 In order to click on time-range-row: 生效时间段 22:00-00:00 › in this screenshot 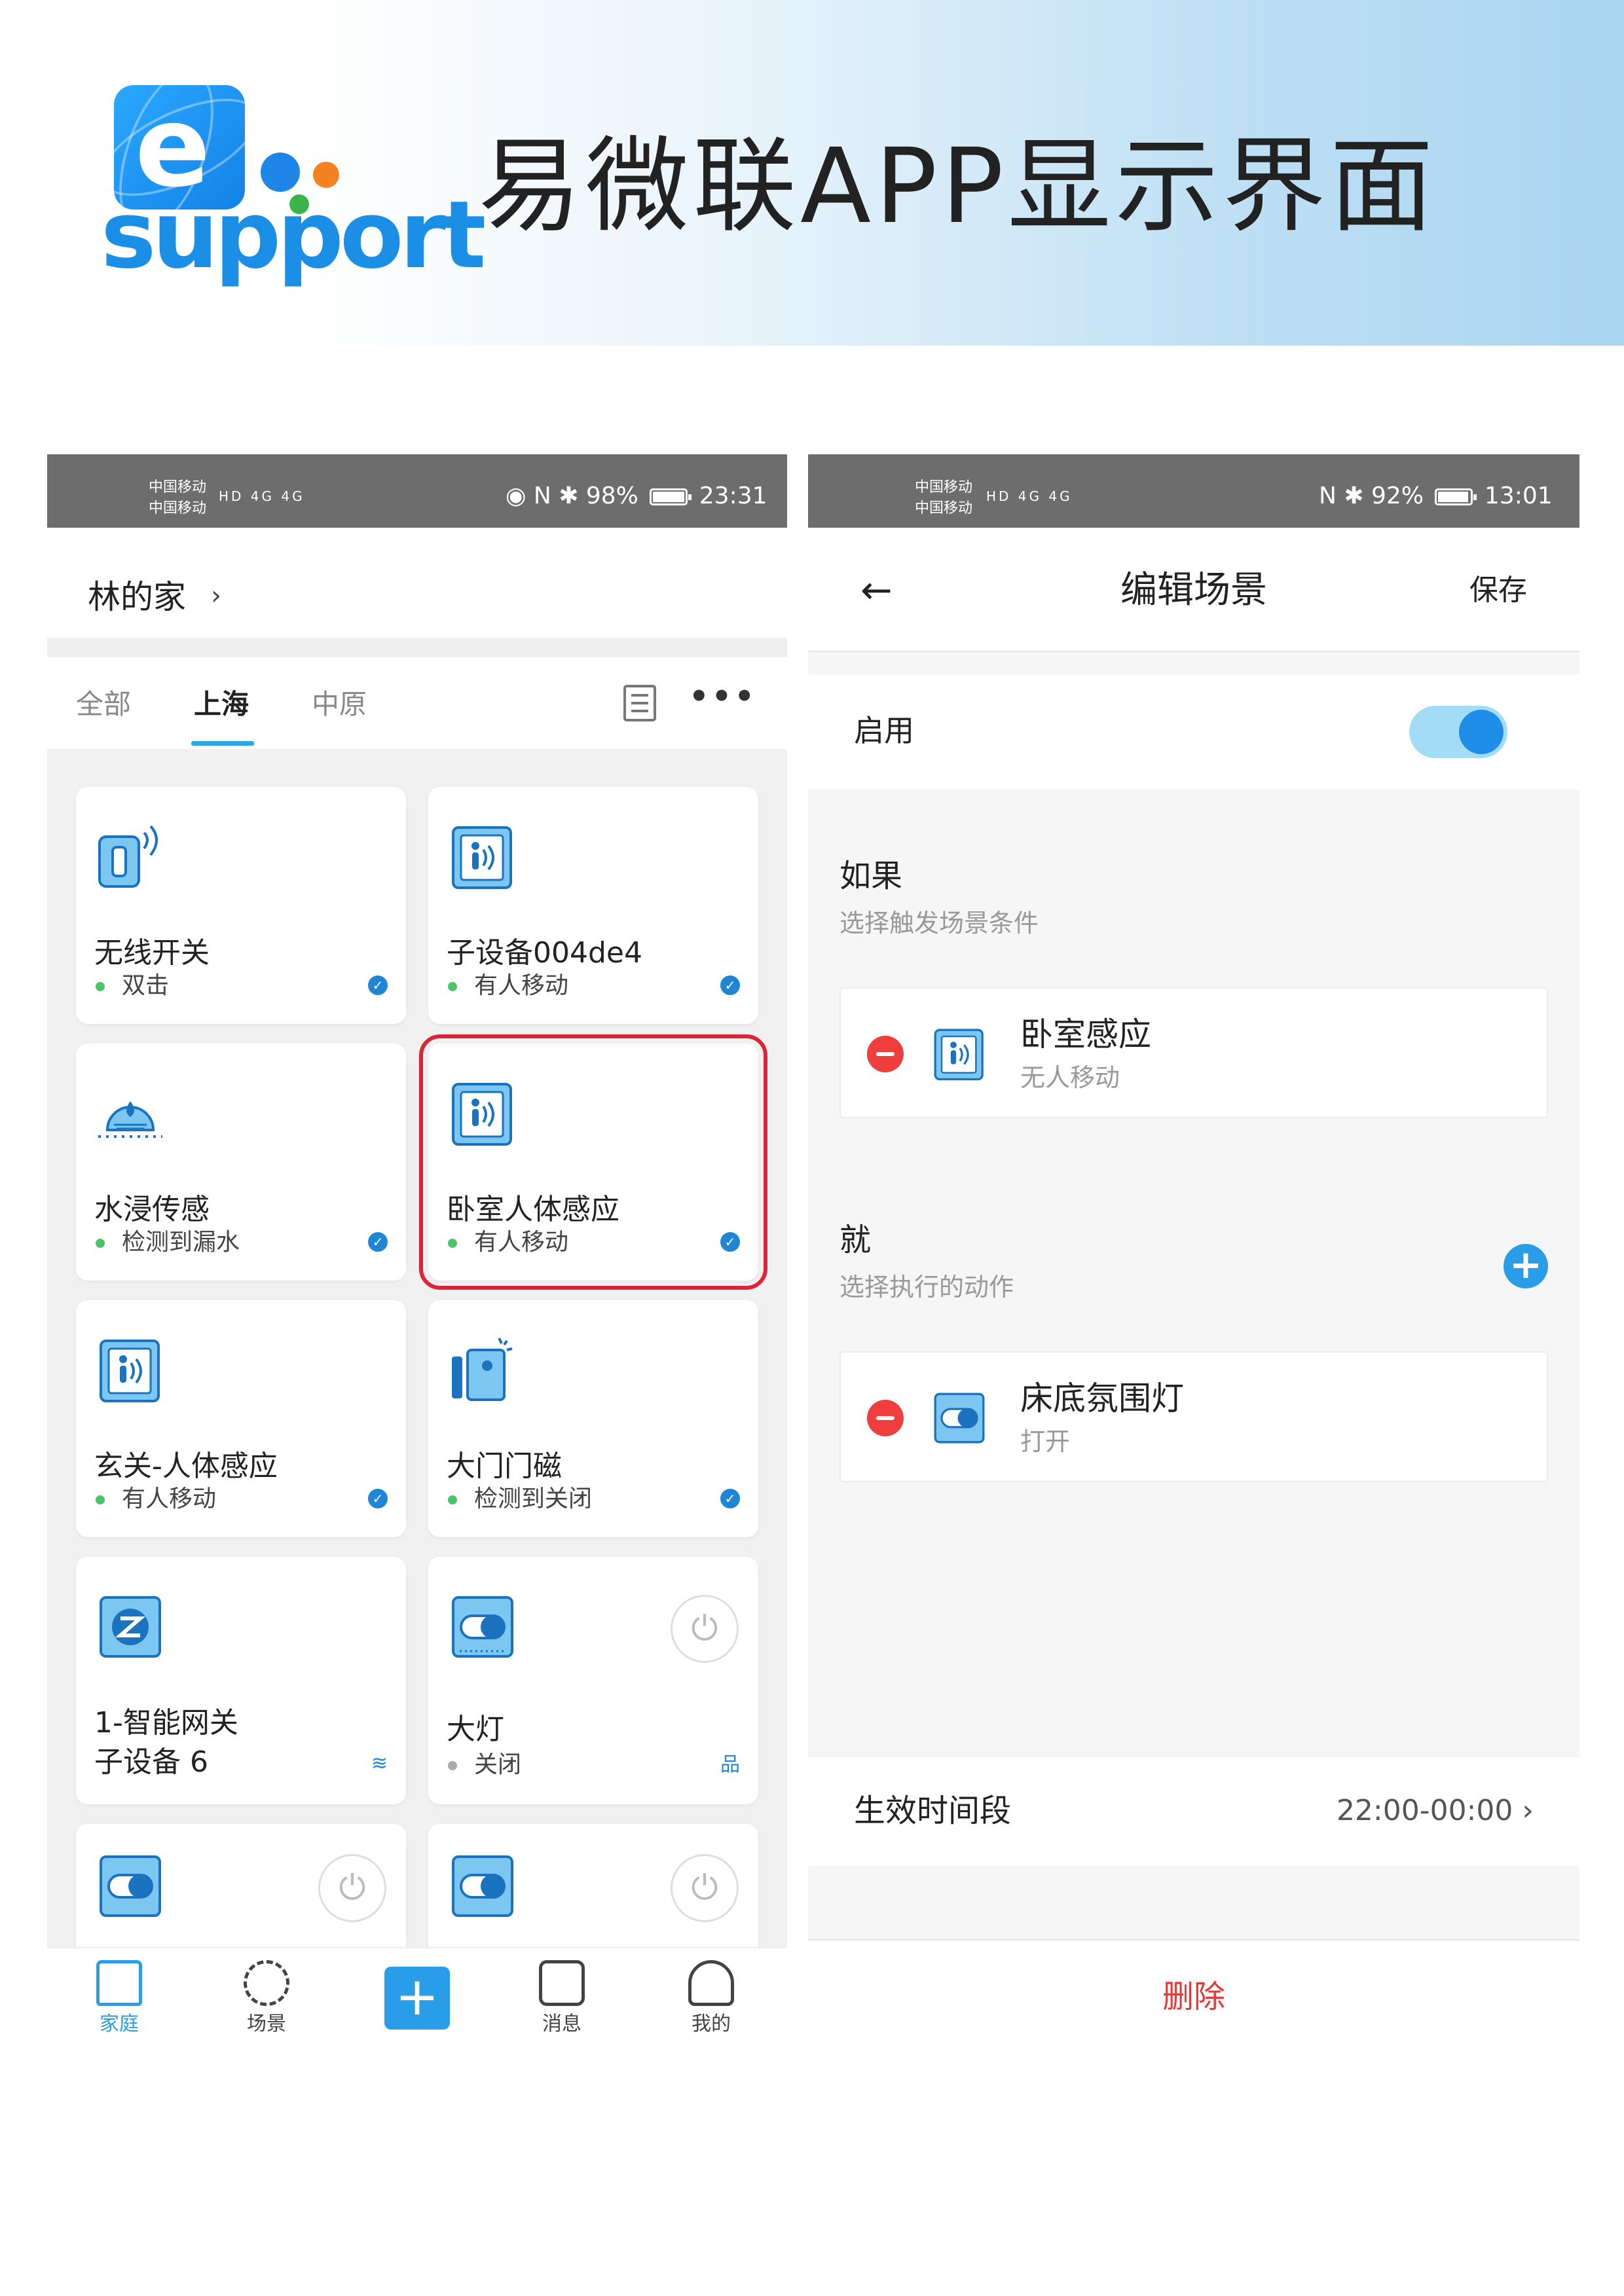, I will do `click(1193, 1811)`.